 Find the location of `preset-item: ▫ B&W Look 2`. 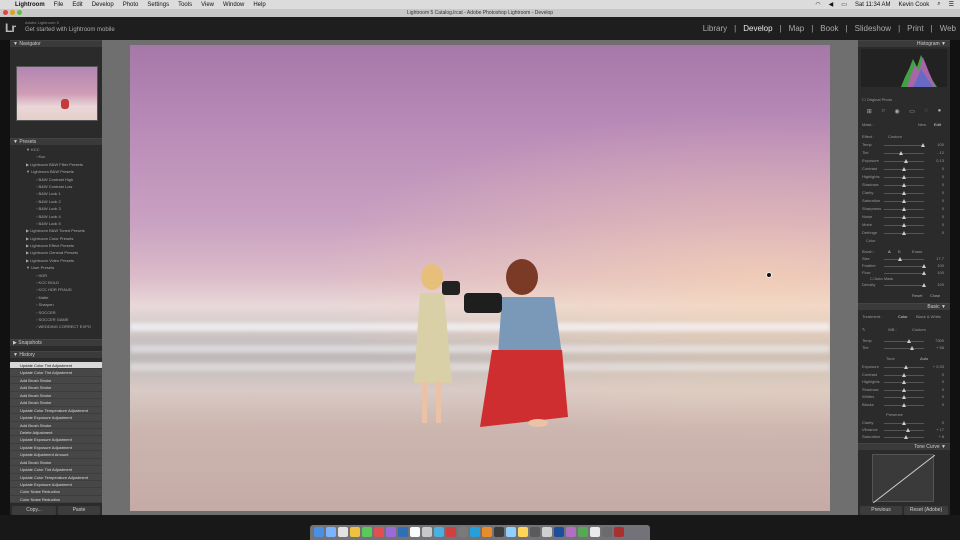

preset-item: ▫ B&W Look 2 is located at coordinates (56, 201).